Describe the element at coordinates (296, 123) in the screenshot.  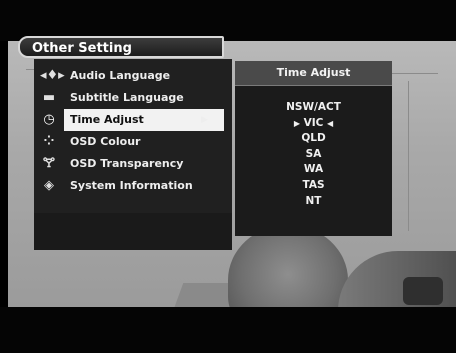
I see `selection-left-arrow-icon: ▶` at that location.